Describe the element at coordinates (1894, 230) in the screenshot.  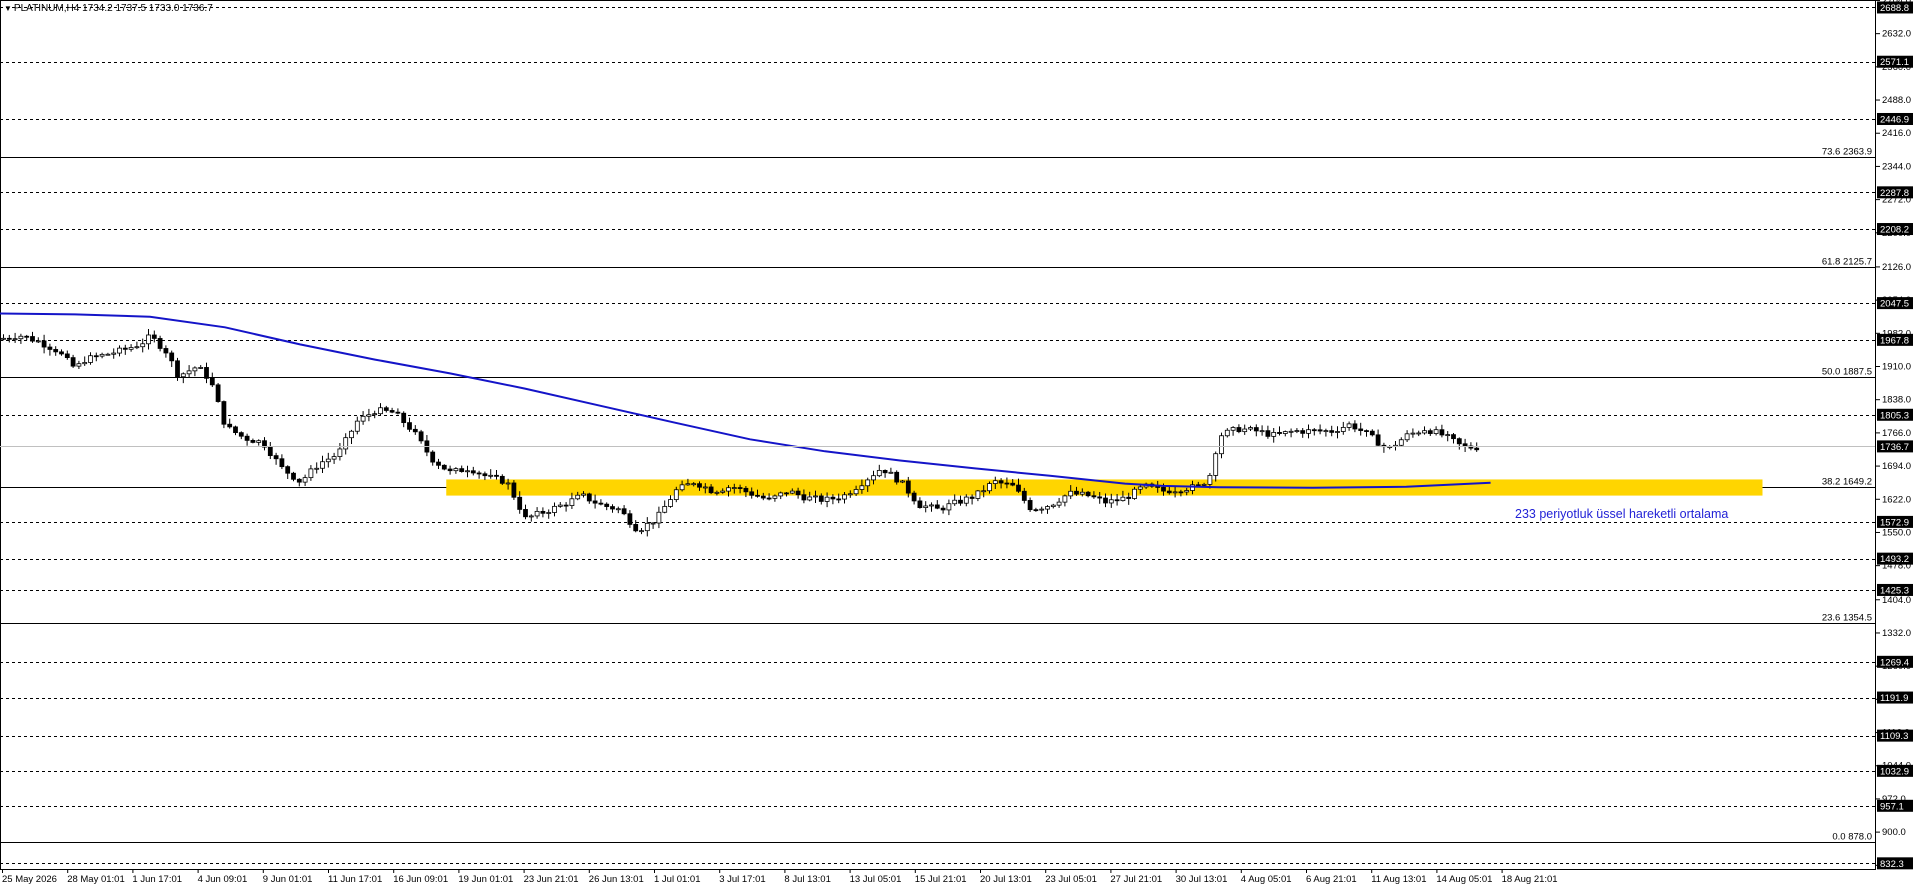
I see `price-level-badge-text: 2208.2` at that location.